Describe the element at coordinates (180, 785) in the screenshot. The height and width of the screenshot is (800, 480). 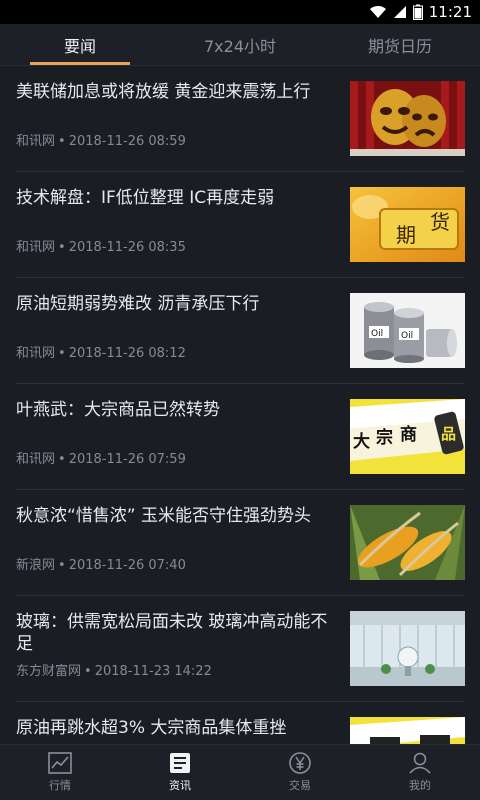
I see `nav-news-label: 资讯` at that location.